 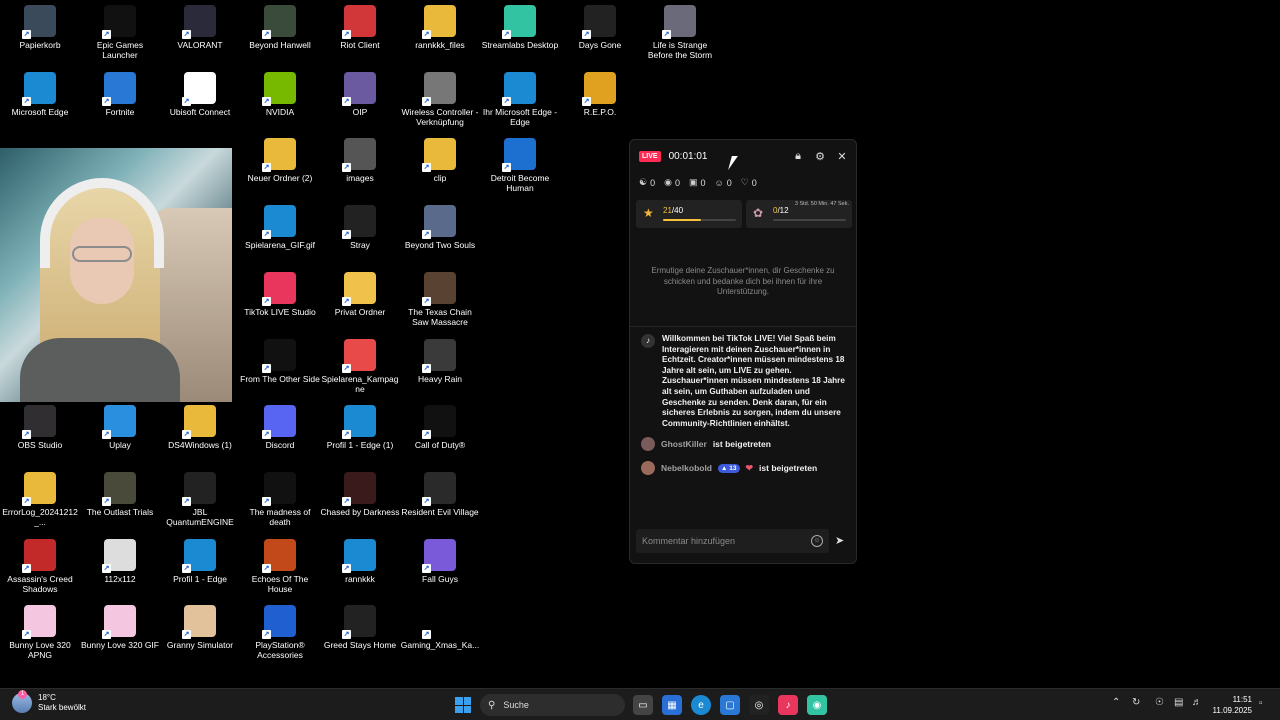 I want to click on volume-icon: ♬, so click(x=1197, y=702).